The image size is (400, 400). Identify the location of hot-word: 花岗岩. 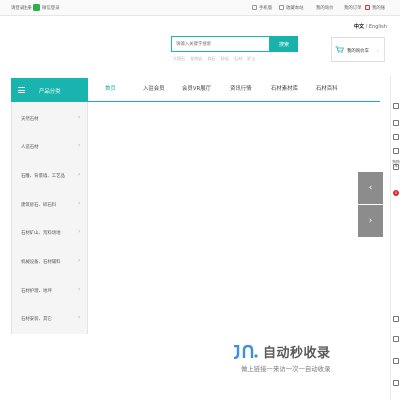
(196, 58).